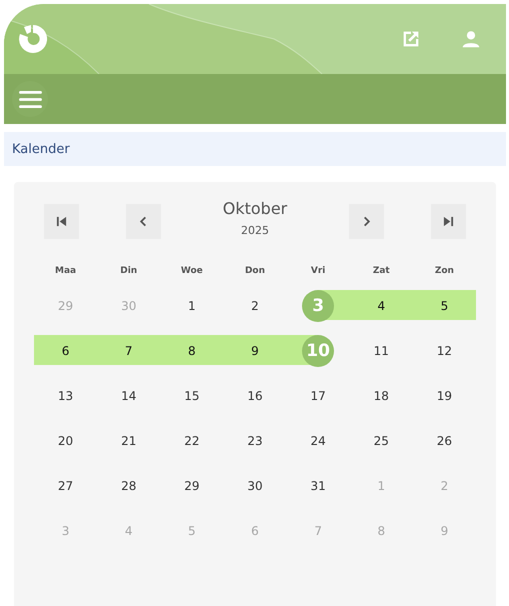 Image resolution: width=509 pixels, height=606 pixels. Describe the element at coordinates (66, 441) in the screenshot. I see `calendar-day: 20` at that location.